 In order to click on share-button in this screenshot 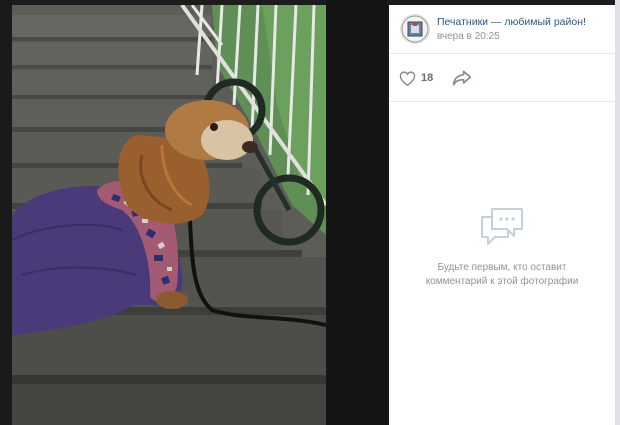, I will do `click(462, 78)`.